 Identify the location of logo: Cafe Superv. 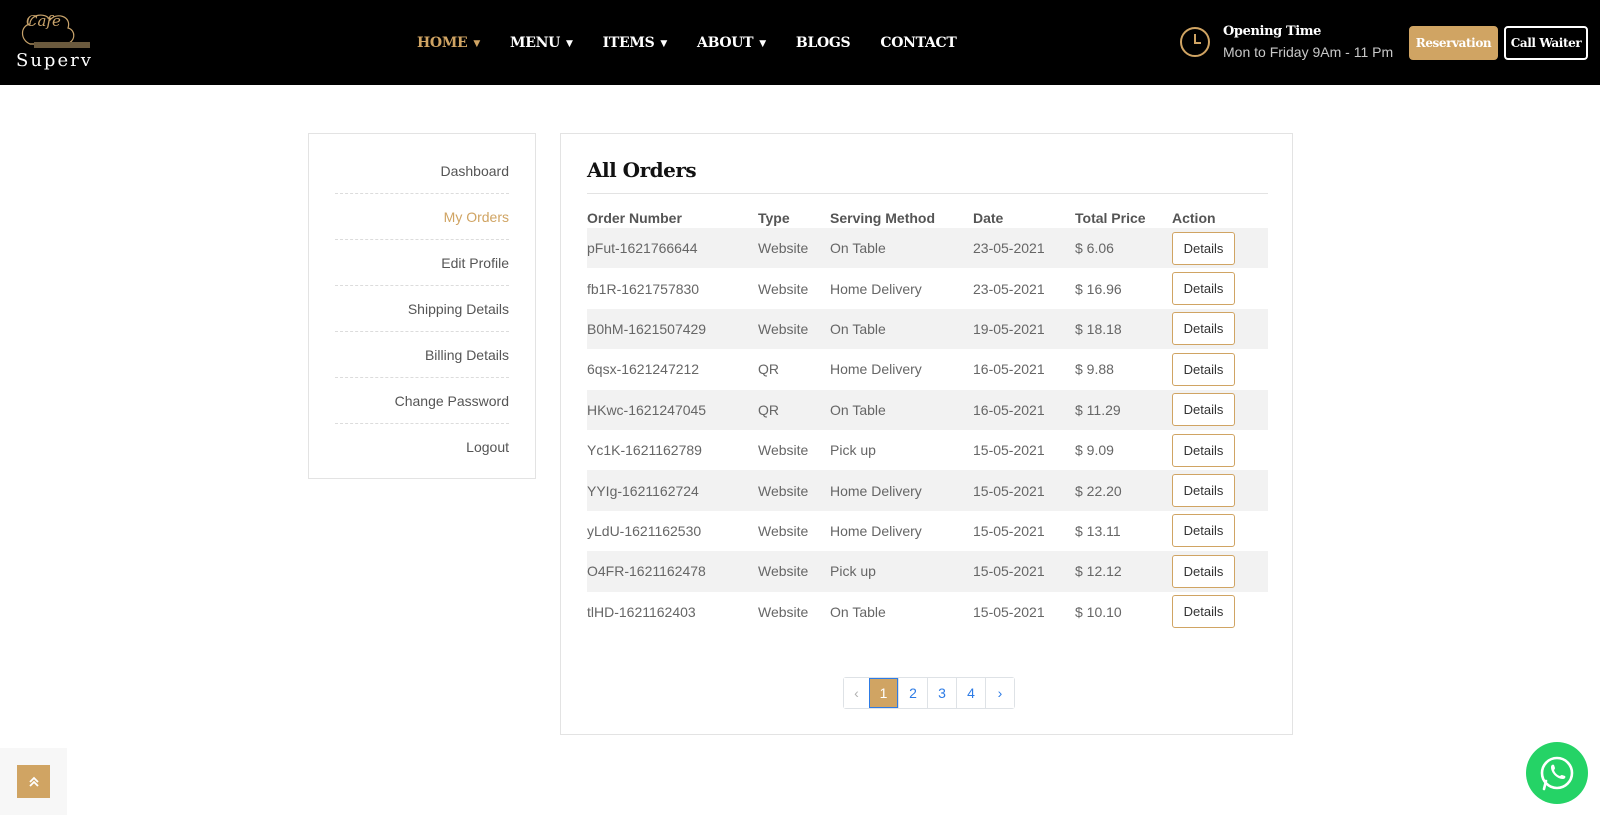
(52, 42).